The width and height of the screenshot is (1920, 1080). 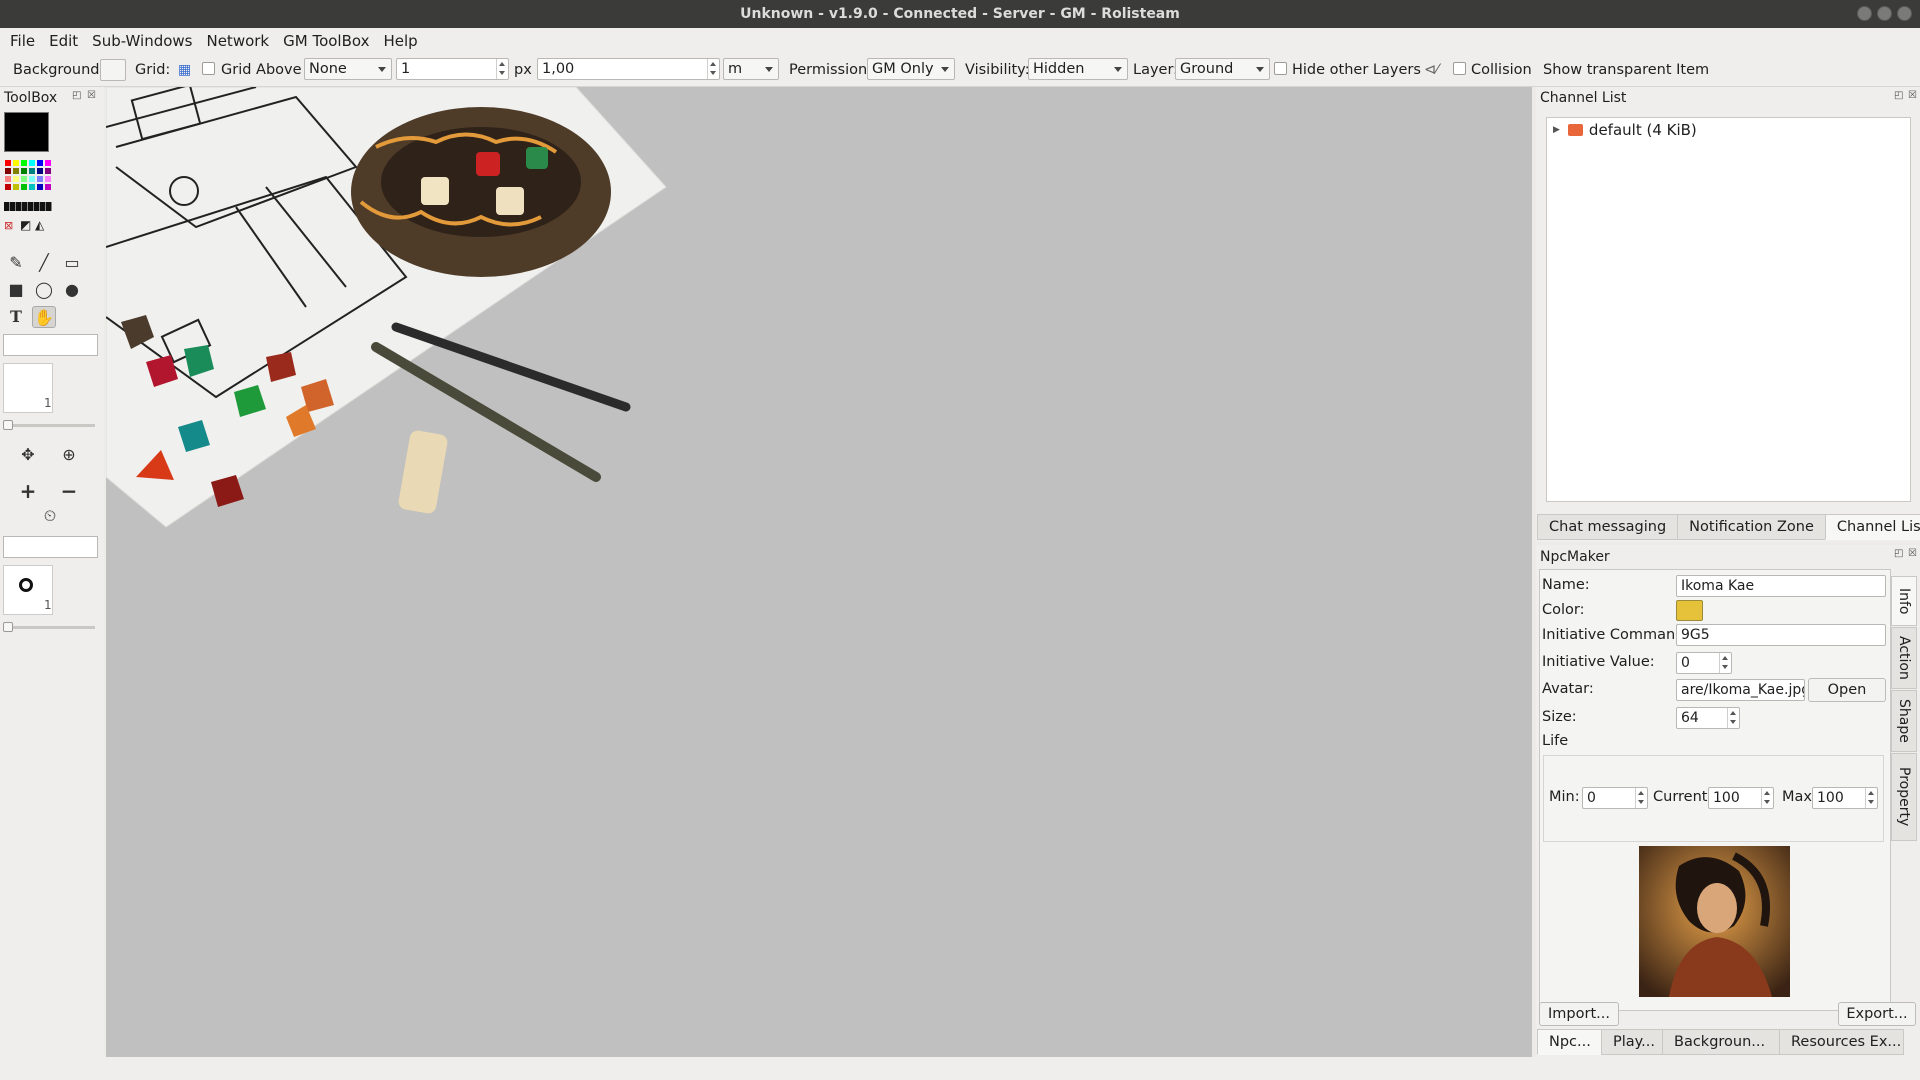 I want to click on tab-notification-zone: Notification Zone, so click(x=1751, y=527).